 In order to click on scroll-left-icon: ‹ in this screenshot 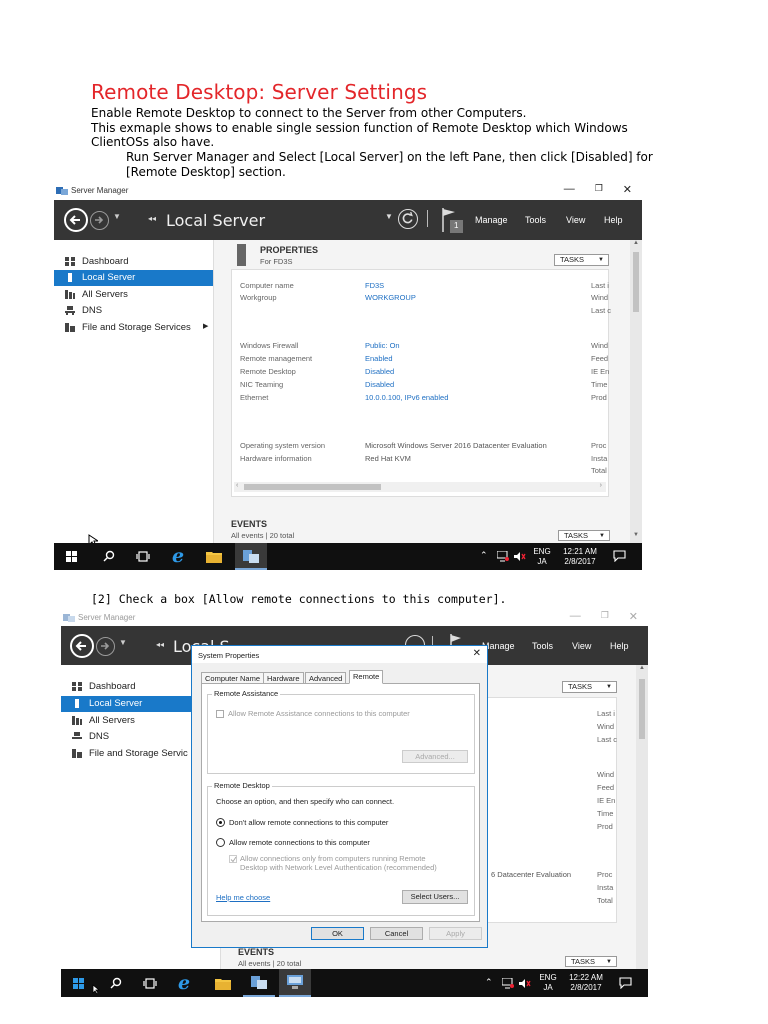, I will do `click(237, 485)`.